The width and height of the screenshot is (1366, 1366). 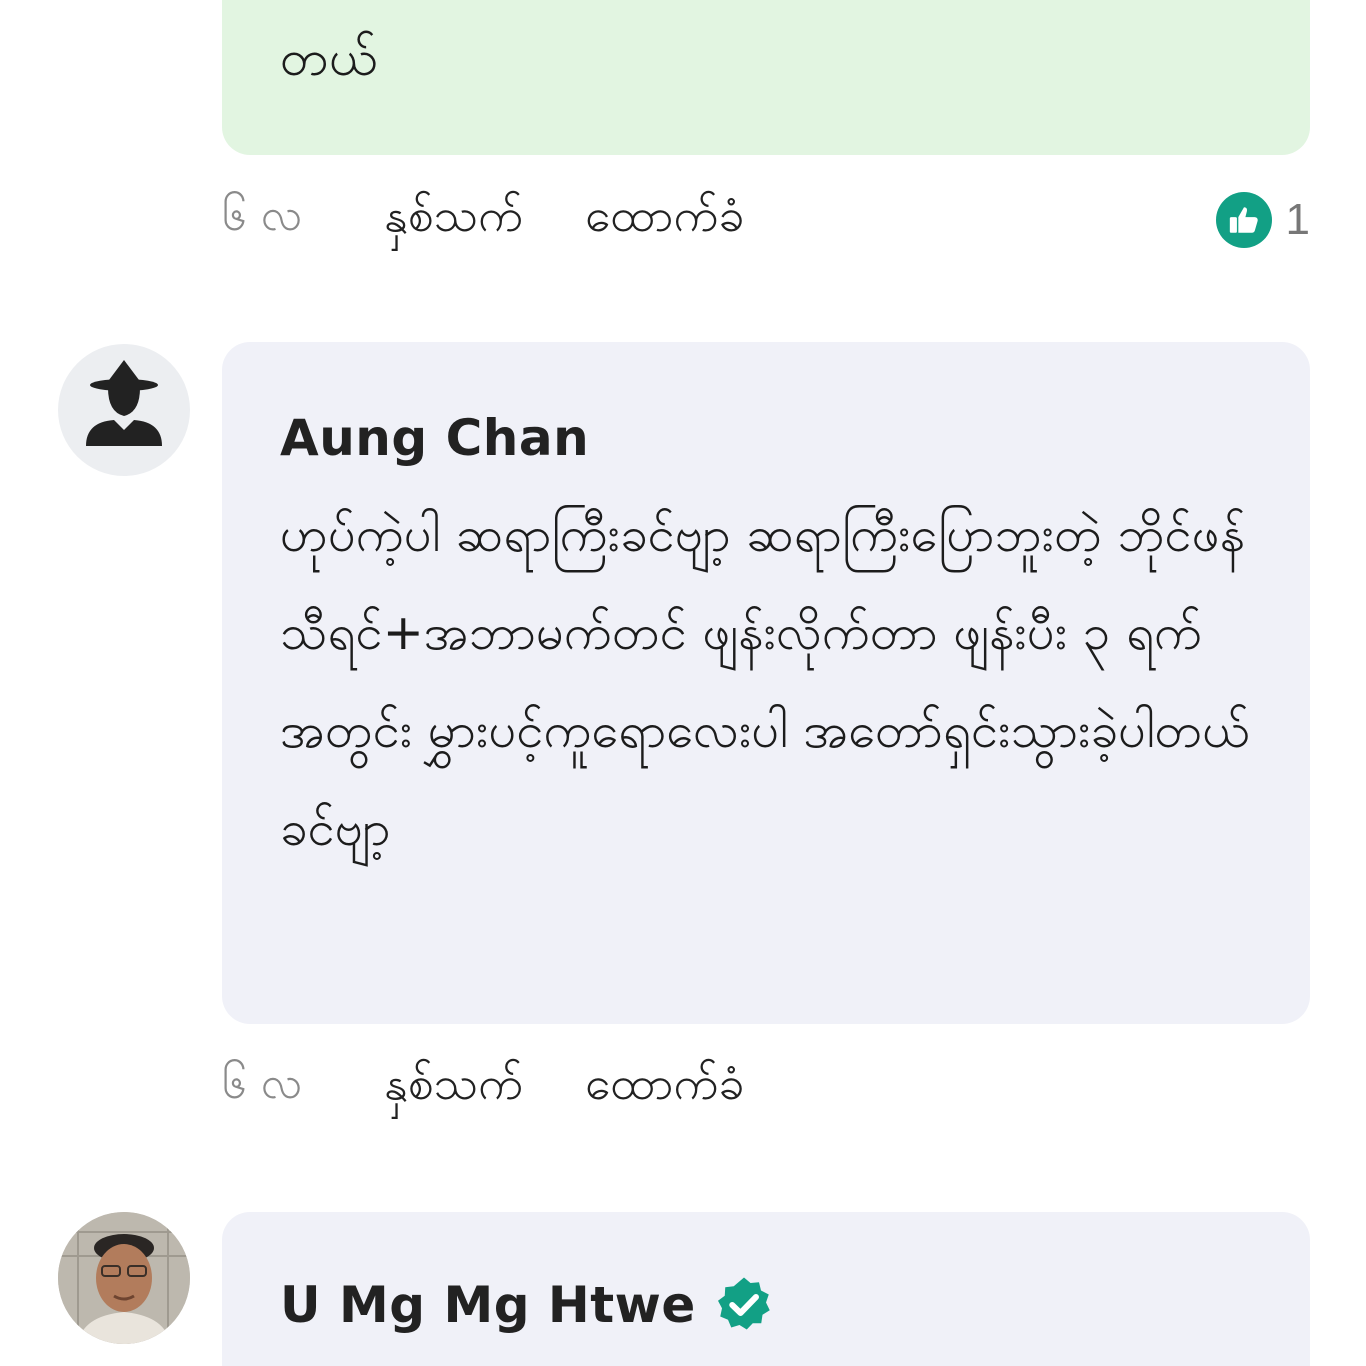 I want to click on avatar-profile-photo, so click(x=124, y=1278).